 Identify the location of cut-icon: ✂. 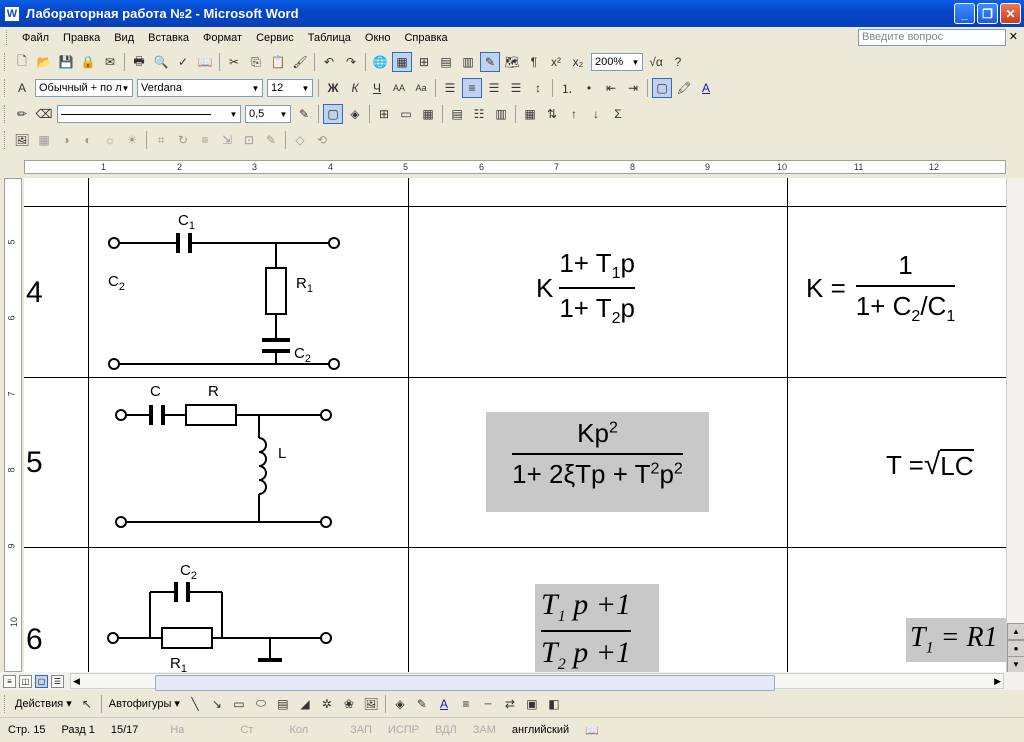
(234, 62).